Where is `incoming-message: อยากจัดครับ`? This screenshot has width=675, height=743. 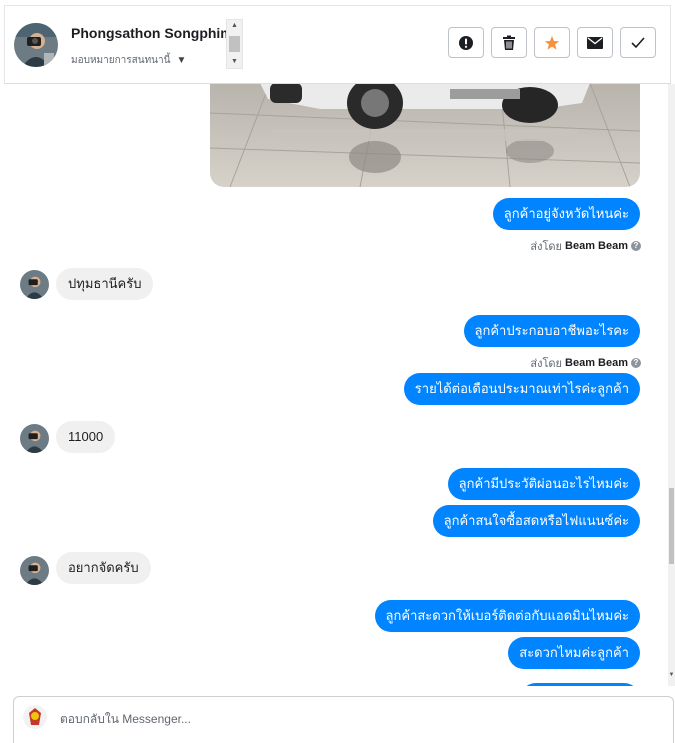
incoming-message: อยากจัดครับ is located at coordinates (103, 568).